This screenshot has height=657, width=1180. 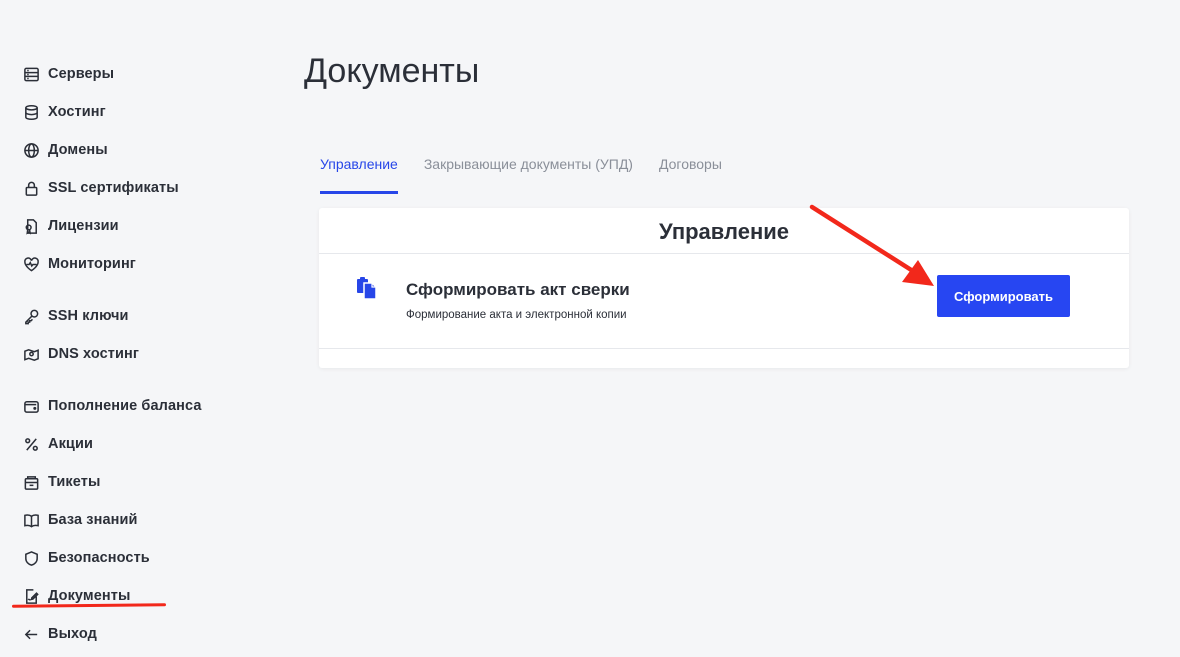 I want to click on shield-icon, so click(x=31, y=558).